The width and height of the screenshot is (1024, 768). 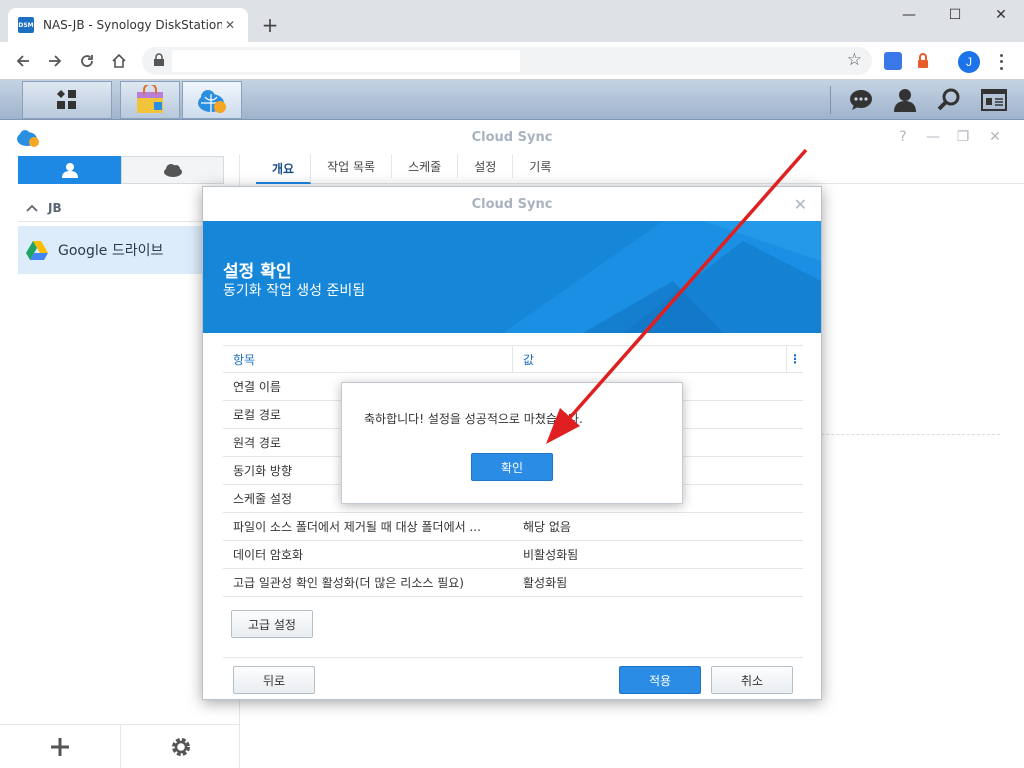 I want to click on app-minimize-icon: —, so click(x=933, y=137).